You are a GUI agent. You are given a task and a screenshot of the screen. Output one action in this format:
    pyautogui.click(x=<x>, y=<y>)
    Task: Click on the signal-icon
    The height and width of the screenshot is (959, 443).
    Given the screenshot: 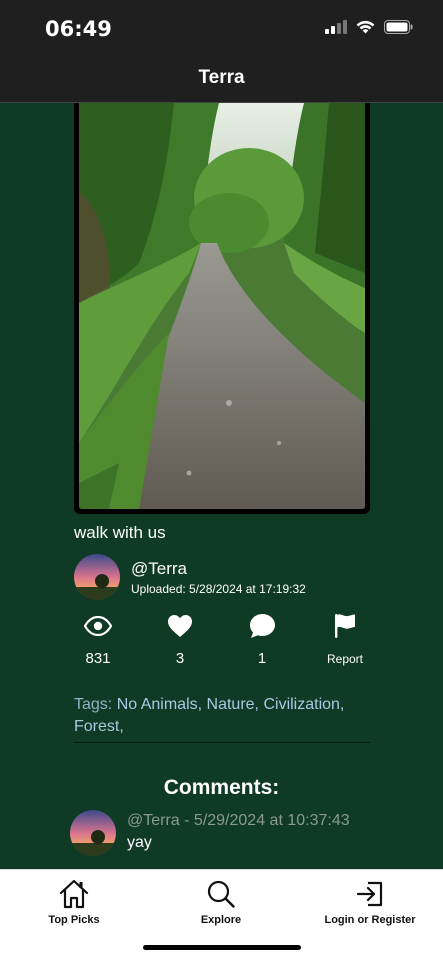 What is the action you would take?
    pyautogui.click(x=336, y=27)
    